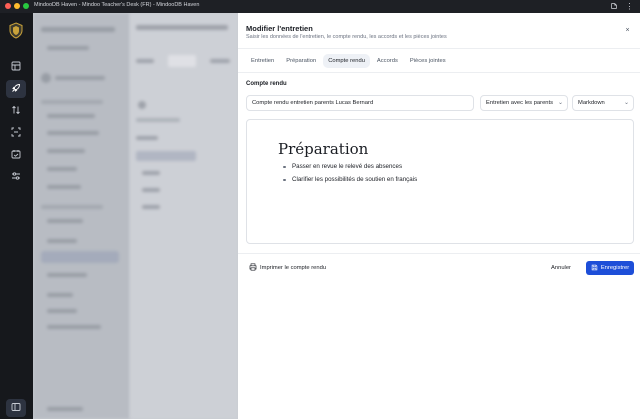  I want to click on cancel-button: Annuler, so click(561, 268).